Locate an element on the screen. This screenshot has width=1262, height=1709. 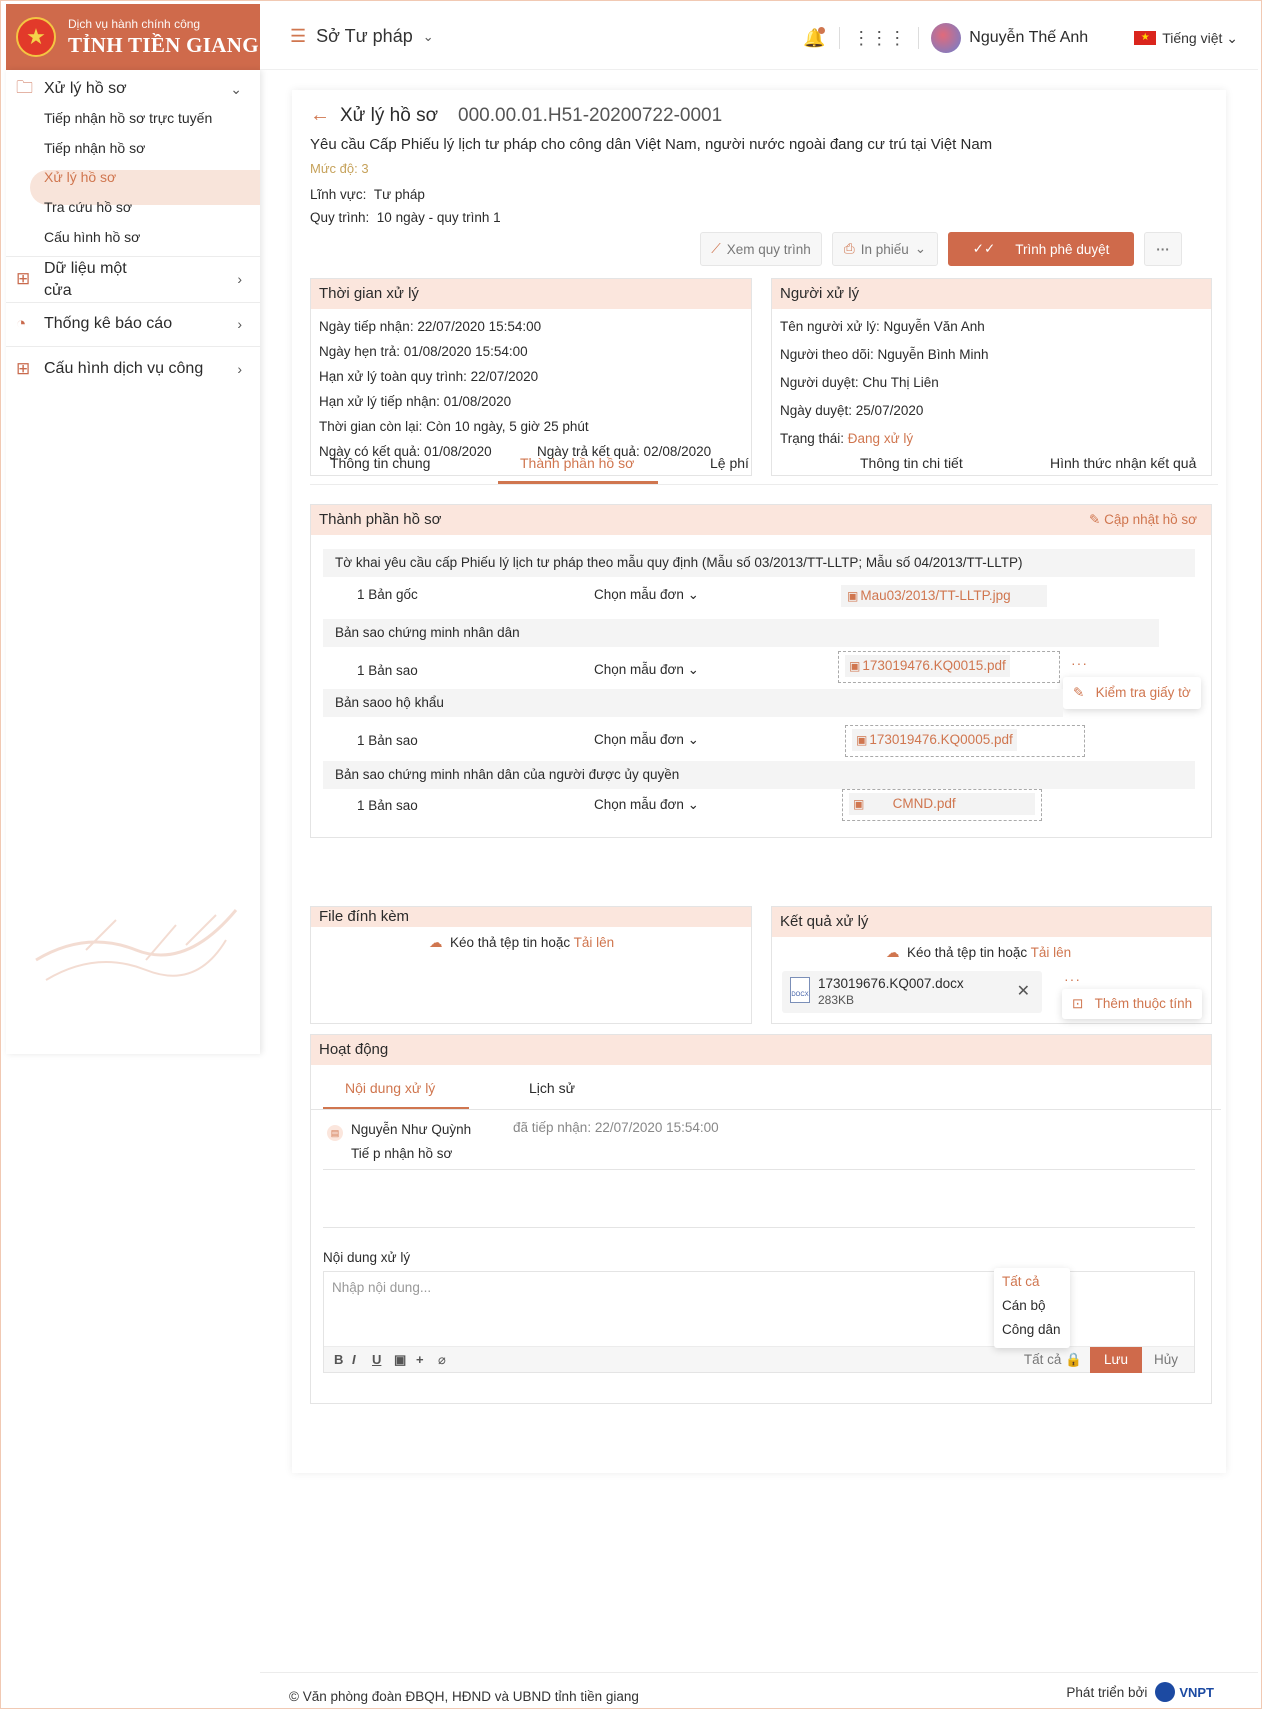
apps-icon: ⊞ is located at coordinates (23, 368).